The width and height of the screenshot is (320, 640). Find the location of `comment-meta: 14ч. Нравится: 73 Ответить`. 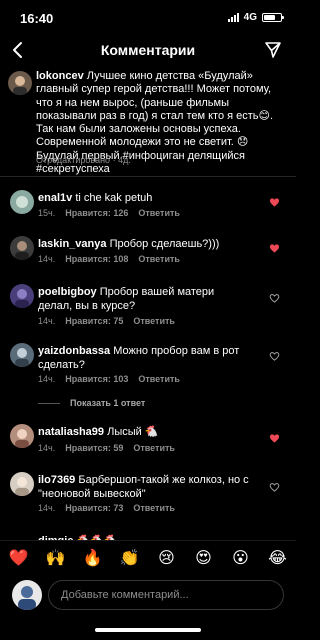

comment-meta: 14ч. Нравится: 73 Ответить is located at coordinates (106, 508).